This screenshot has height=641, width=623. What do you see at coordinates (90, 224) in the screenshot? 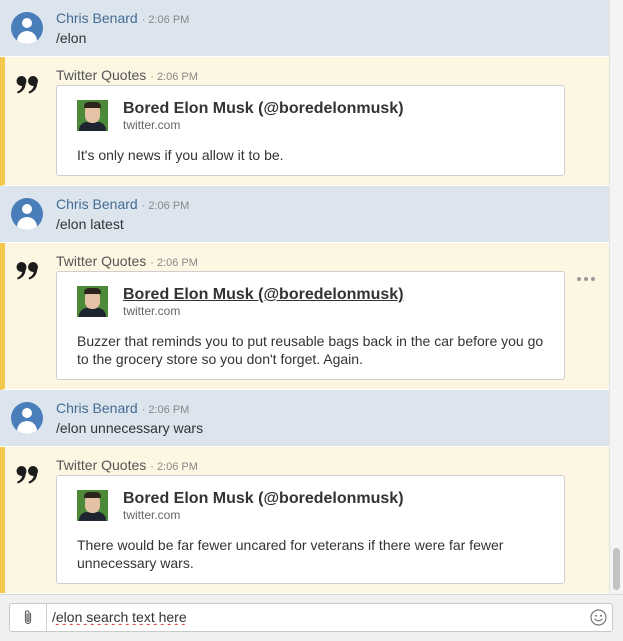
I see `message-text: /elon latest` at bounding box center [90, 224].